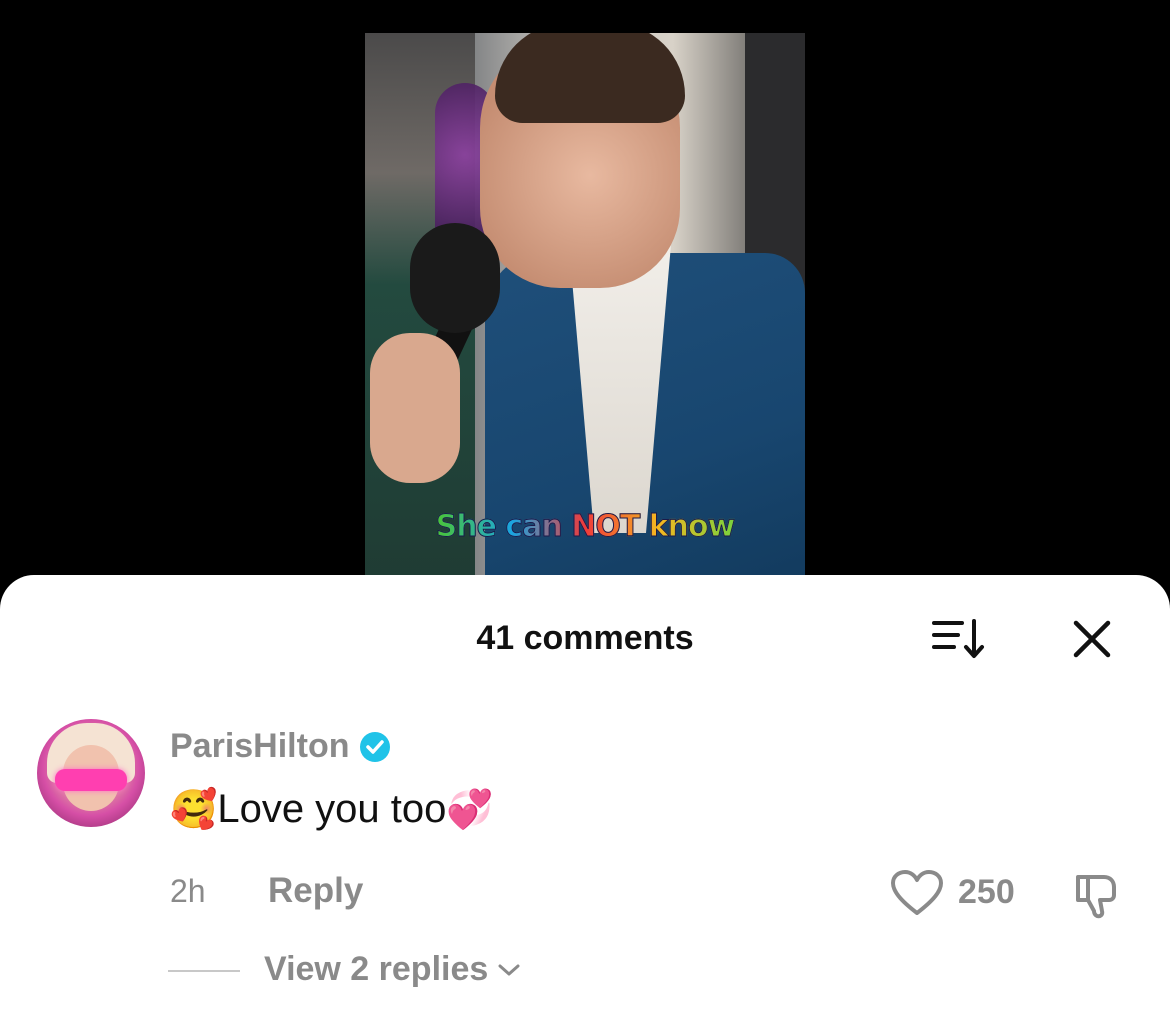  Describe the element at coordinates (470, 809) in the screenshot. I see `revolving-hearts-emoji: 💞` at that location.